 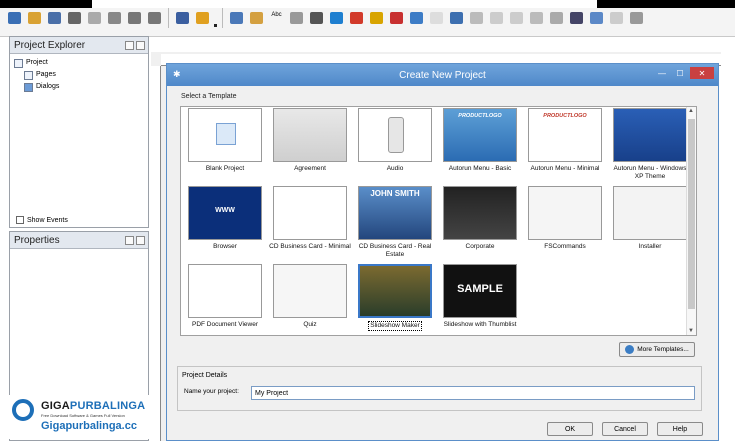 What do you see at coordinates (650, 144) in the screenshot?
I see `template-tile: Autorun Menu - Windows XP Theme` at bounding box center [650, 144].